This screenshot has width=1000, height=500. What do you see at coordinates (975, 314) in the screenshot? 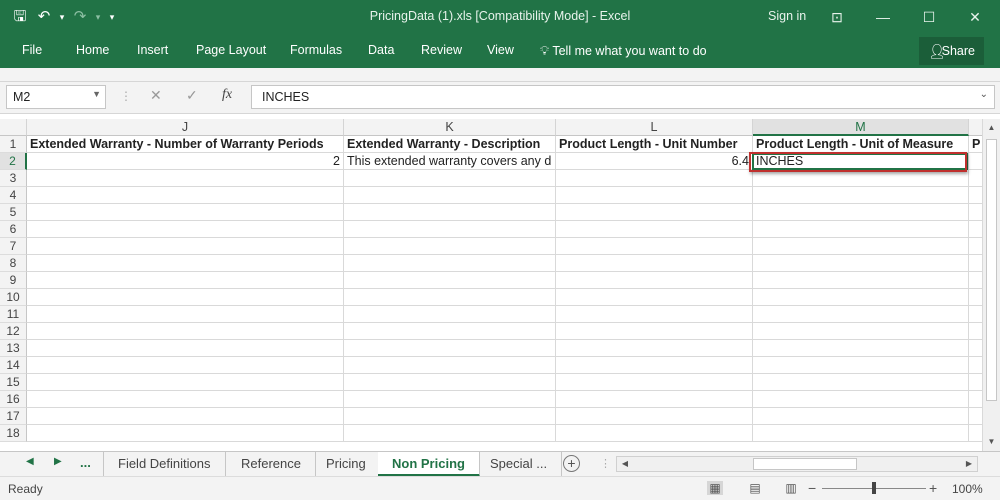
I see `cell-n11` at bounding box center [975, 314].